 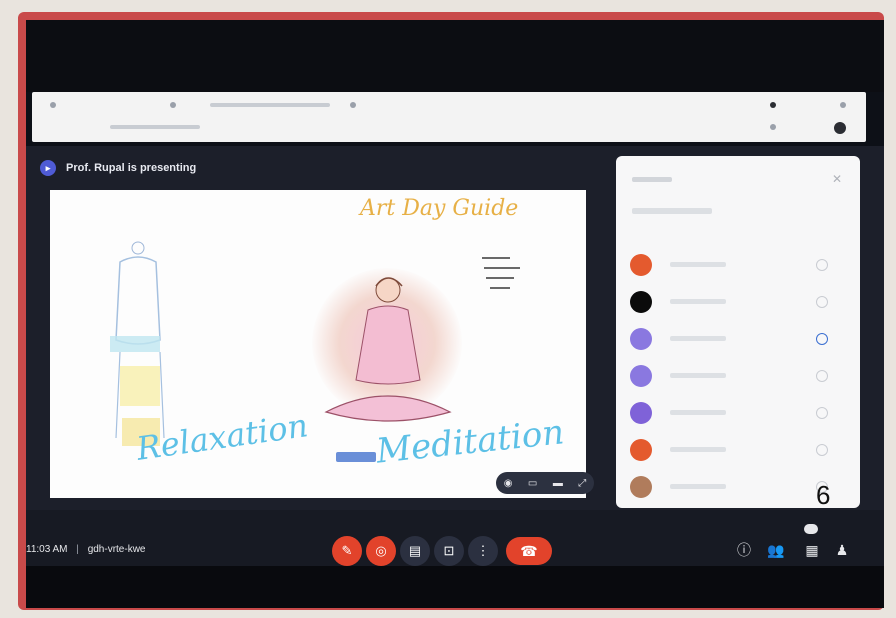 What do you see at coordinates (545, 483) in the screenshot?
I see `presentation-controls: ◉ ▭ ▬ ⤢` at bounding box center [545, 483].